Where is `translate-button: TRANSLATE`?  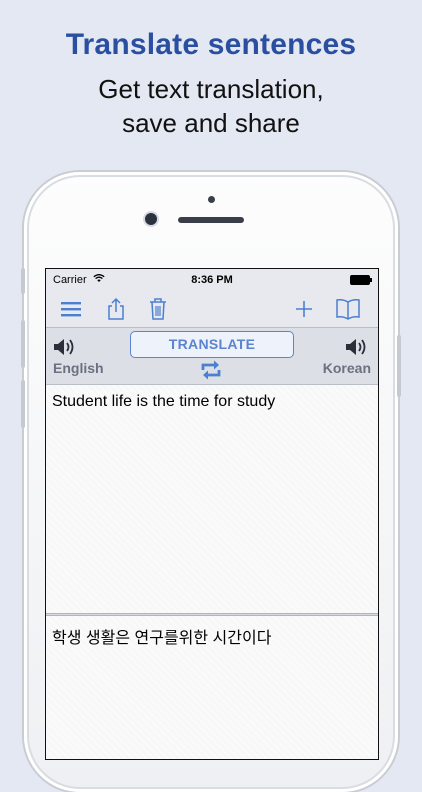 translate-button: TRANSLATE is located at coordinates (212, 344).